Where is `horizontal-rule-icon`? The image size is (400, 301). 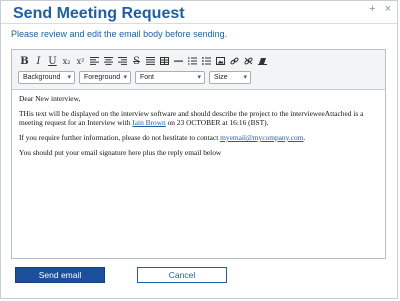 horizontal-rule-icon is located at coordinates (178, 61).